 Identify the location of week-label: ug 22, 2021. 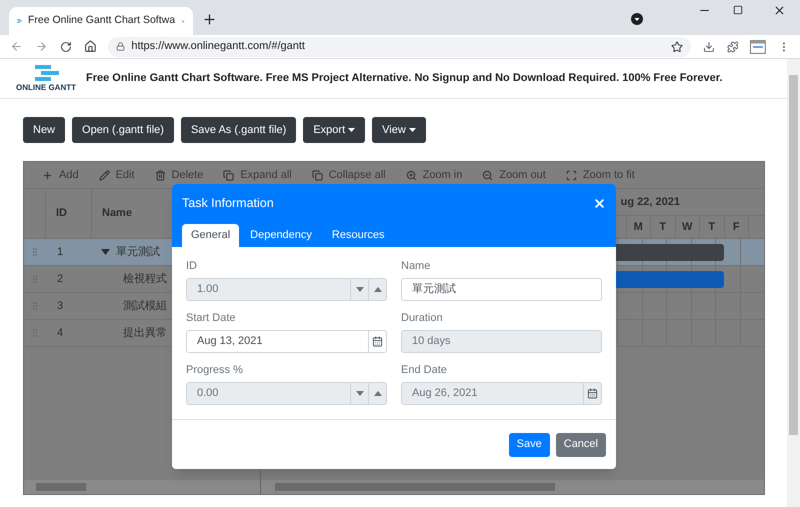
(650, 202).